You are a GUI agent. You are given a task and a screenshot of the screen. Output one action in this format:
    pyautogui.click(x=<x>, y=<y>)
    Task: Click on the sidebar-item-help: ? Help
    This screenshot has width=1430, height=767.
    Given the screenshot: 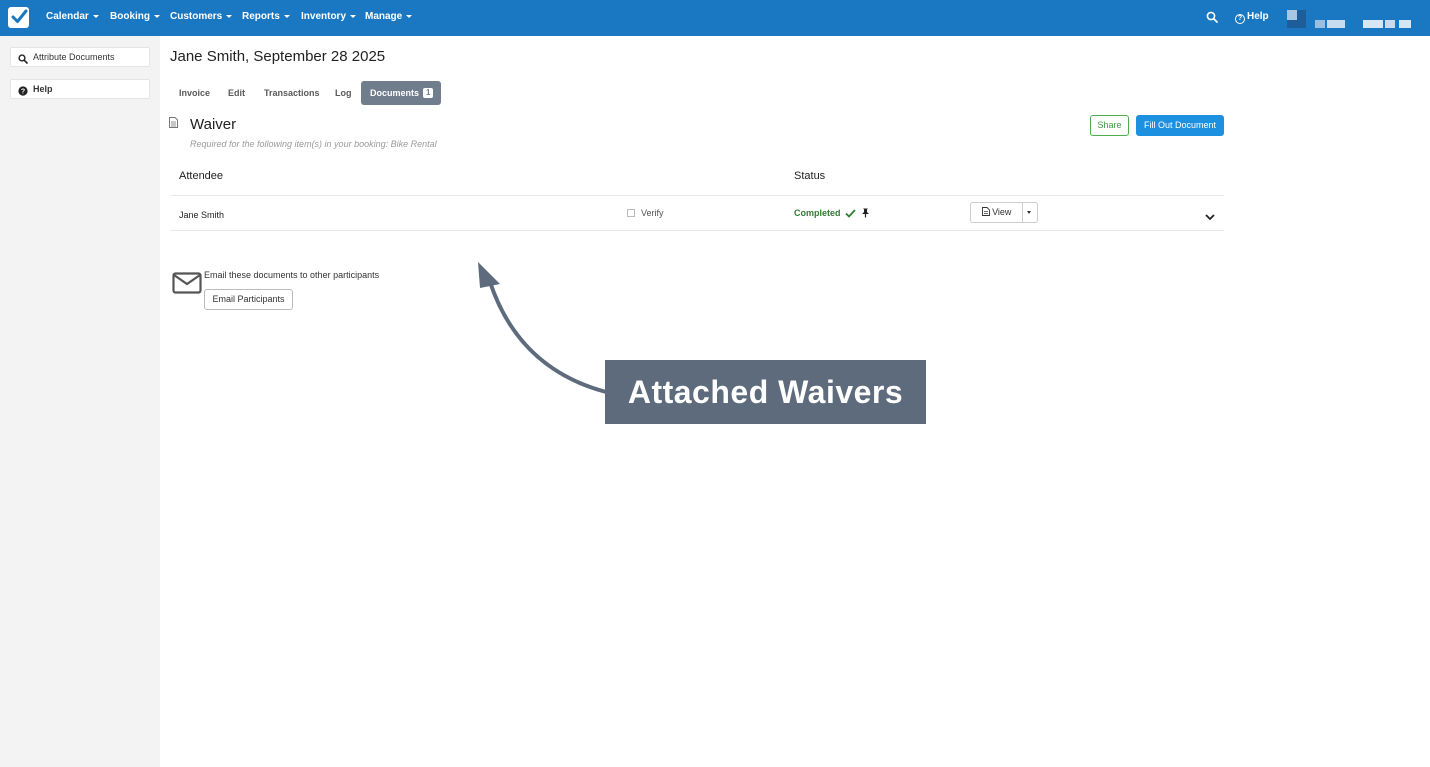 What is the action you would take?
    pyautogui.click(x=80, y=89)
    